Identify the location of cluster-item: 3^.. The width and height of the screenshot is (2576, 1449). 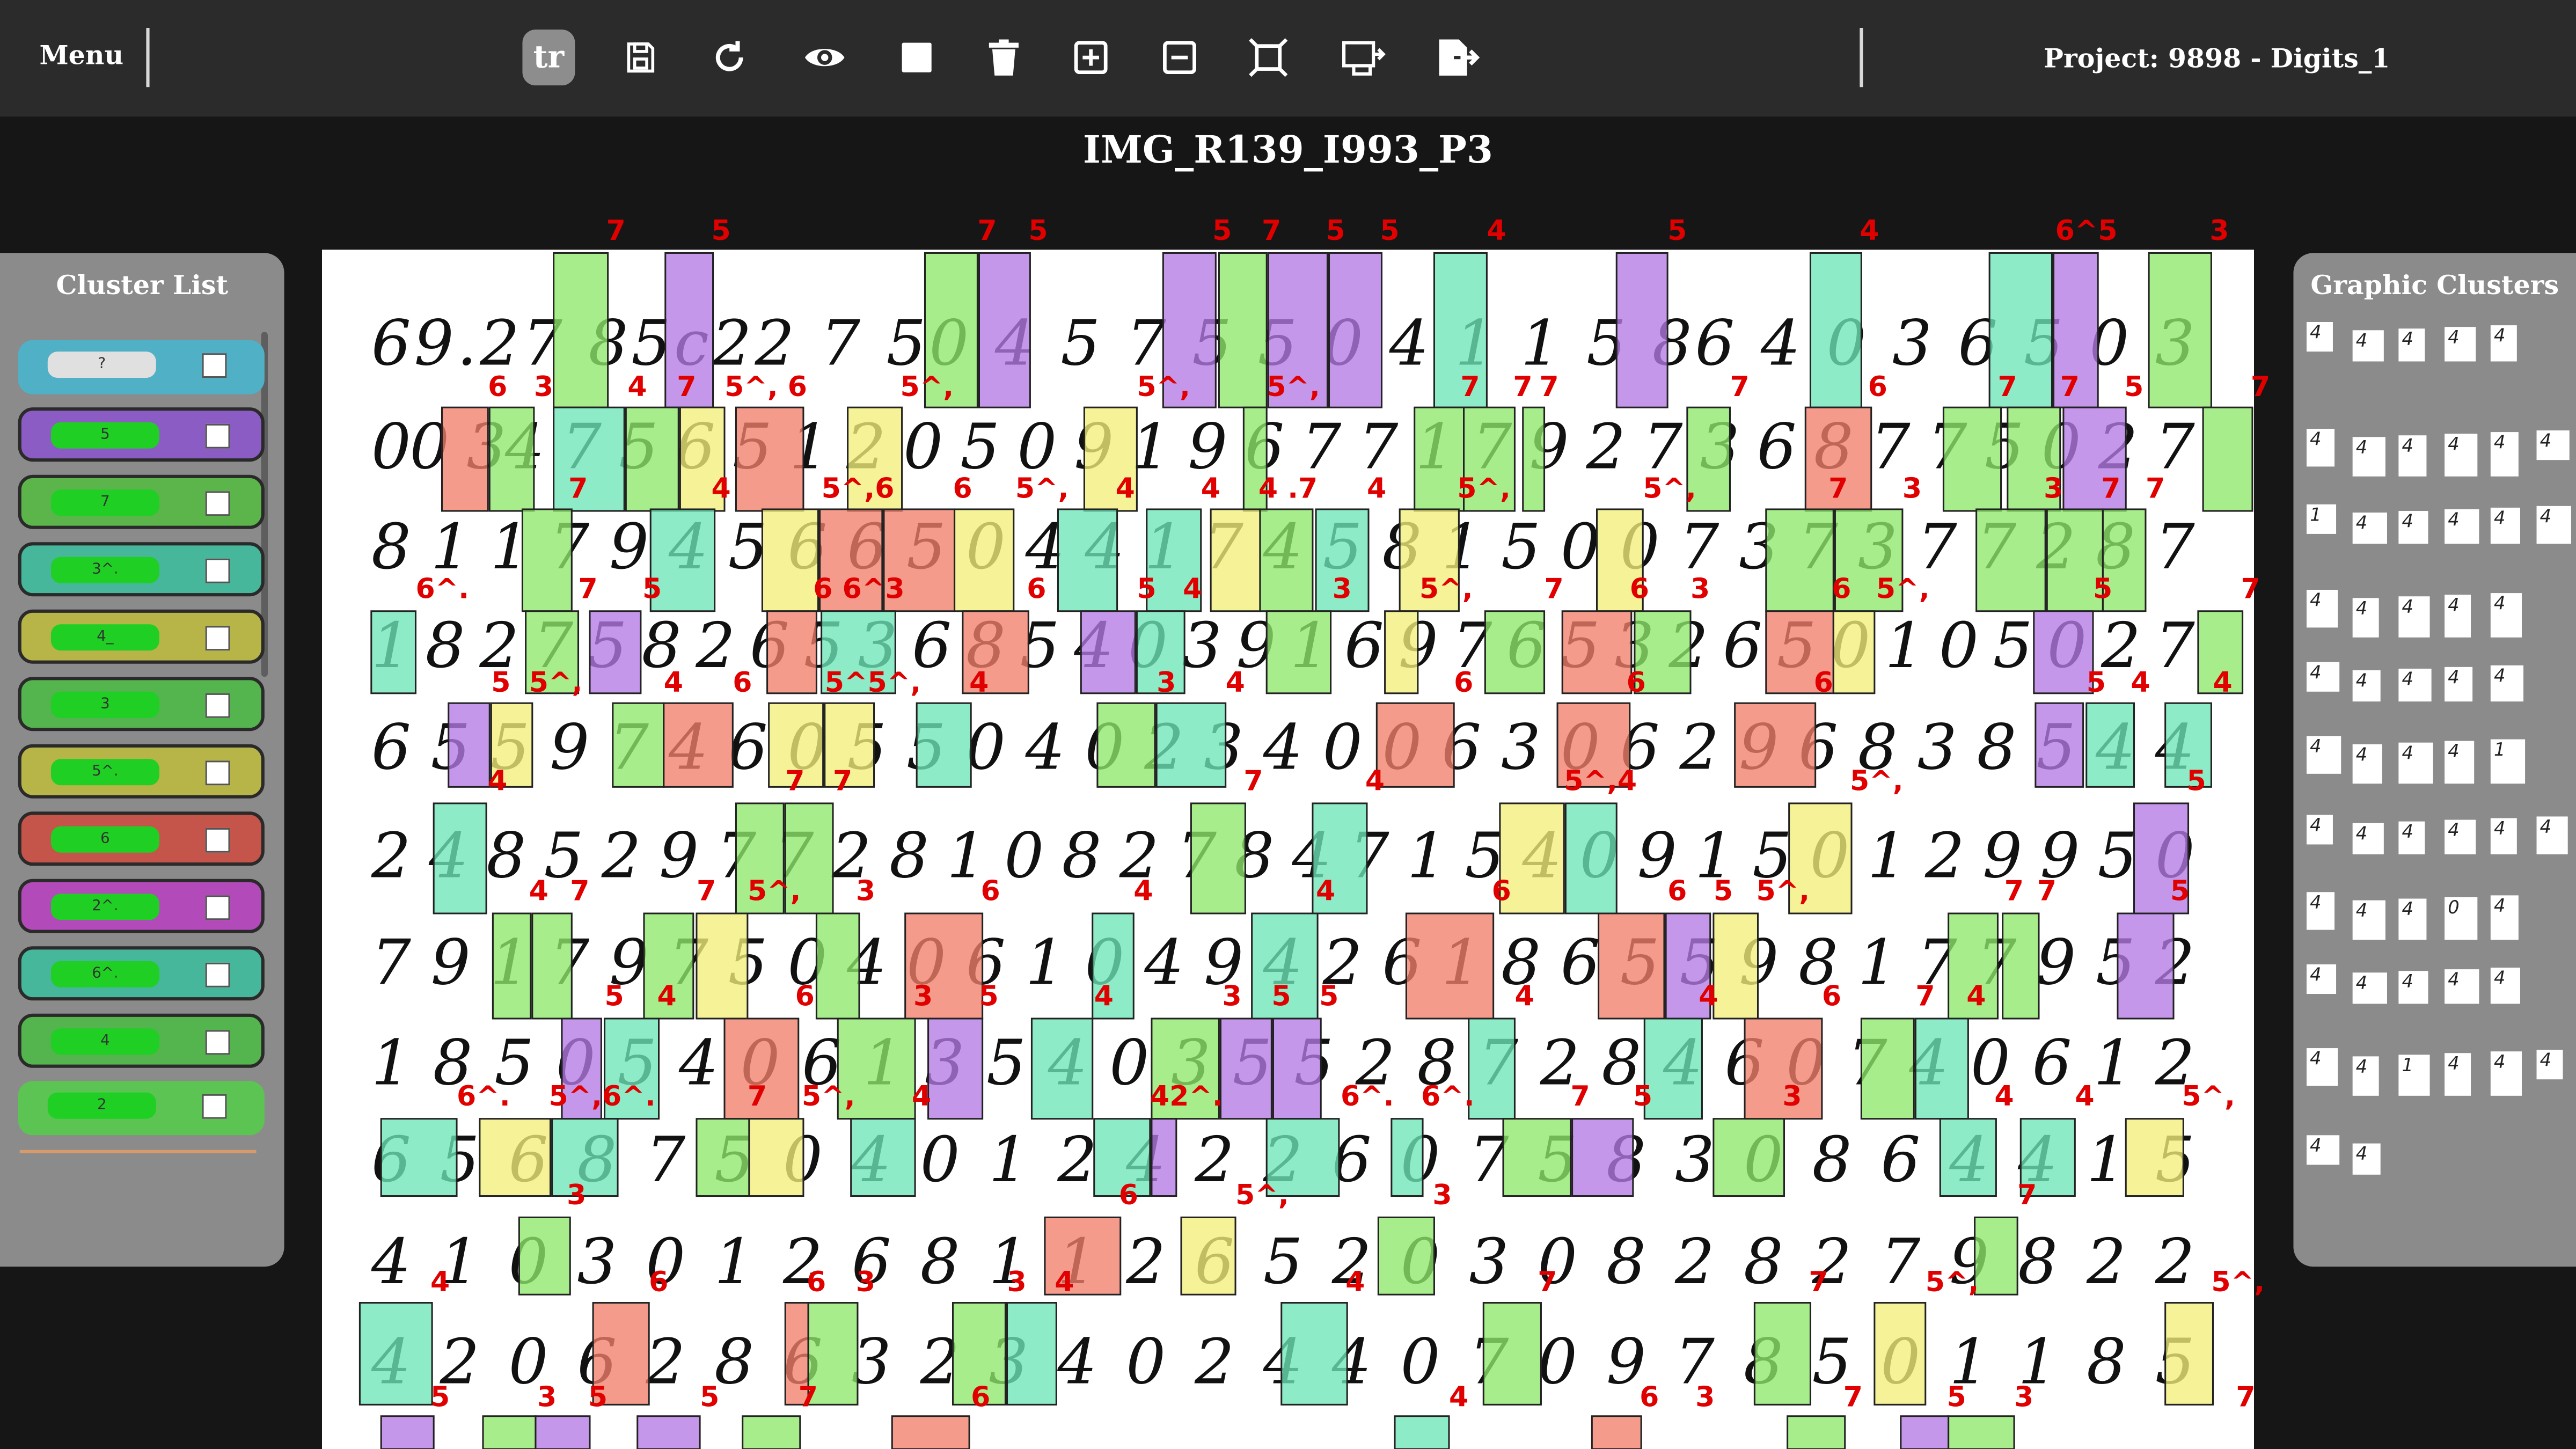
(141, 569).